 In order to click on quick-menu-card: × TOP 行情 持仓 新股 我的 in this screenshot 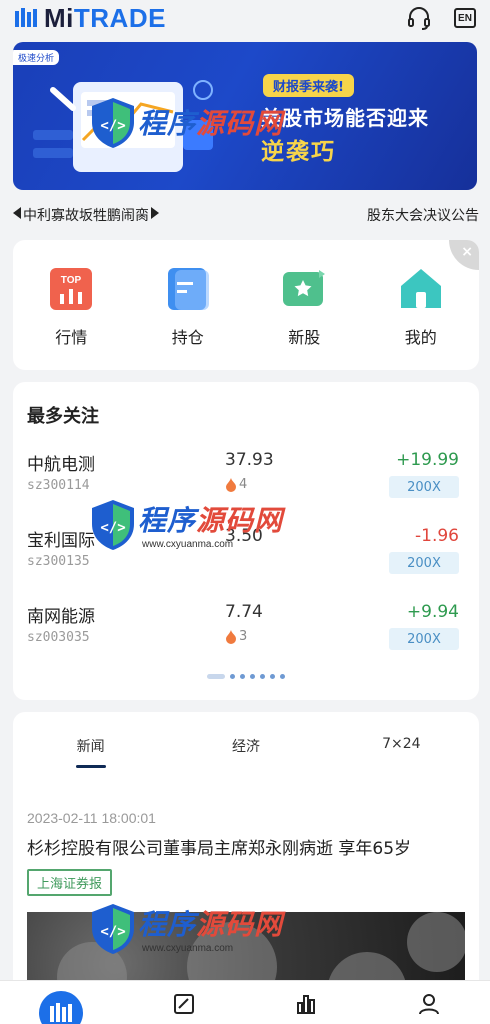, I will do `click(246, 305)`.